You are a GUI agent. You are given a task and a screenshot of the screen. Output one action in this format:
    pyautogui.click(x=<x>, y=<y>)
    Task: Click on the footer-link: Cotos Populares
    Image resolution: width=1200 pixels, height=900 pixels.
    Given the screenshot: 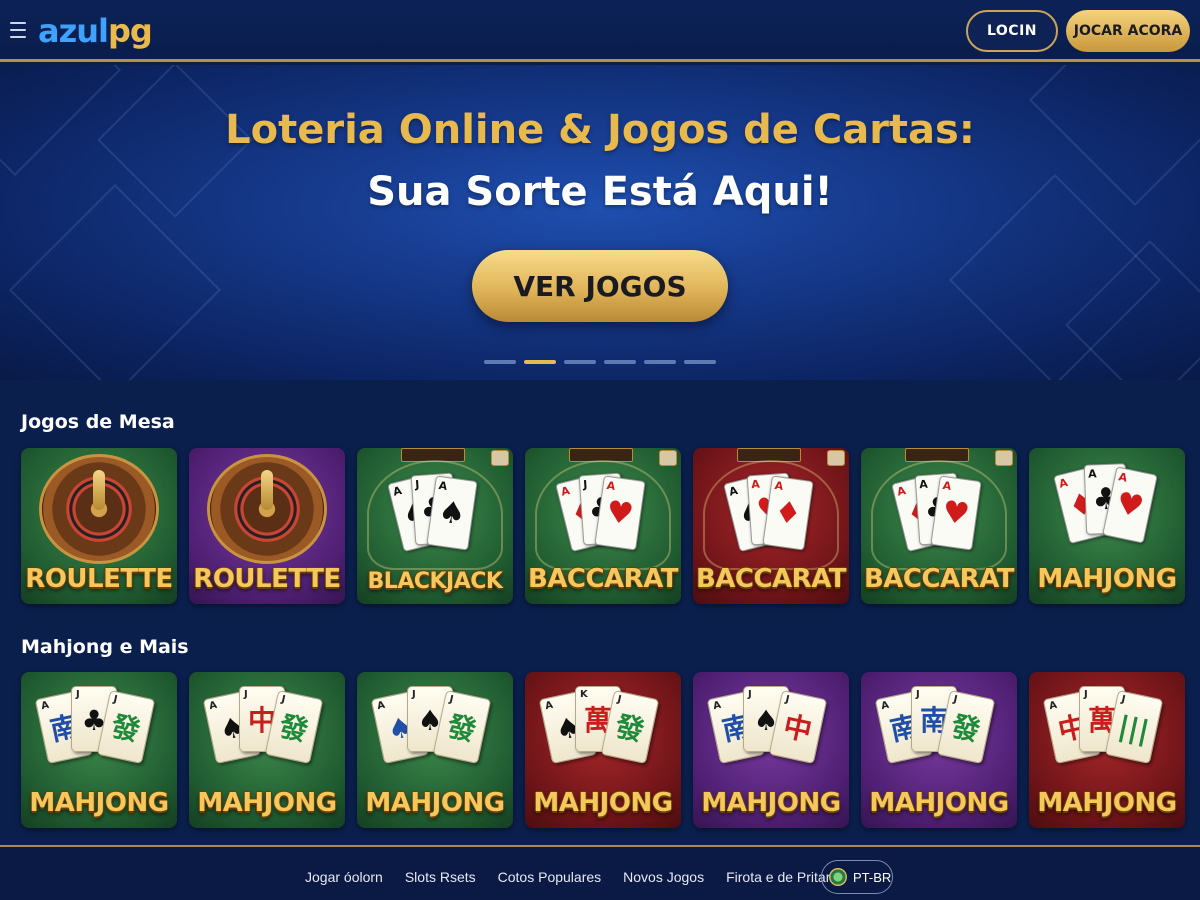 What is the action you would take?
    pyautogui.click(x=550, y=877)
    